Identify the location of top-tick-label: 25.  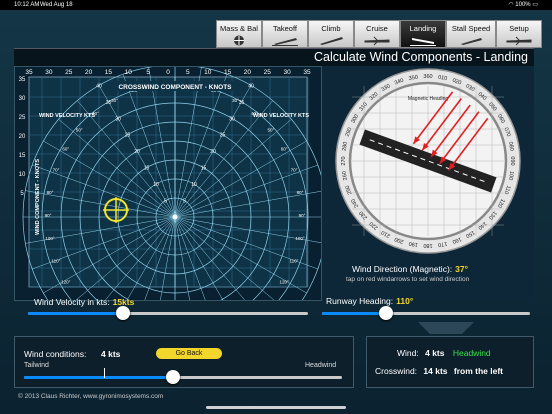
(69, 72).